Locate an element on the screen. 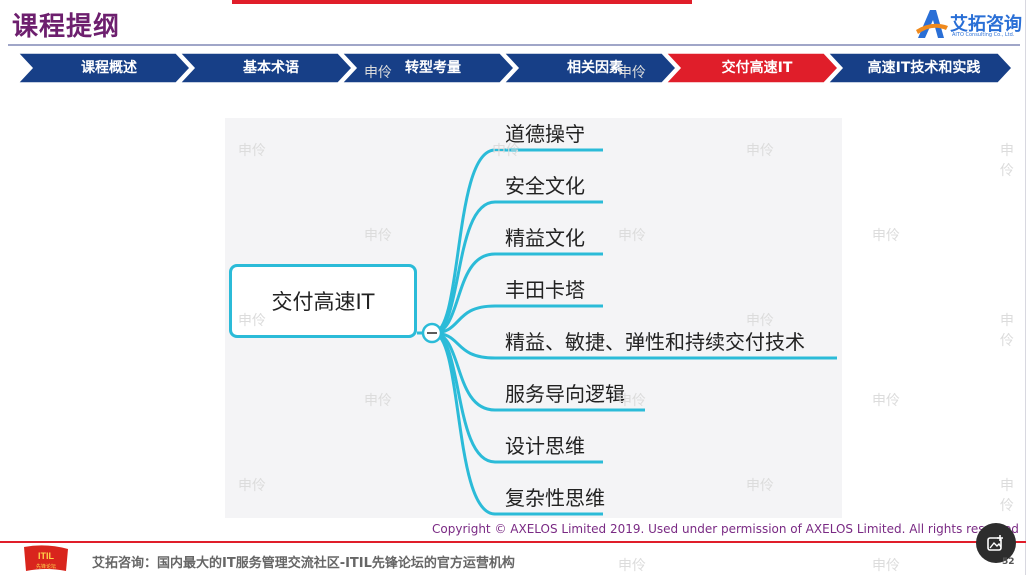 The width and height of the screenshot is (1026, 575). branch-label: 安全文化 is located at coordinates (545, 186).